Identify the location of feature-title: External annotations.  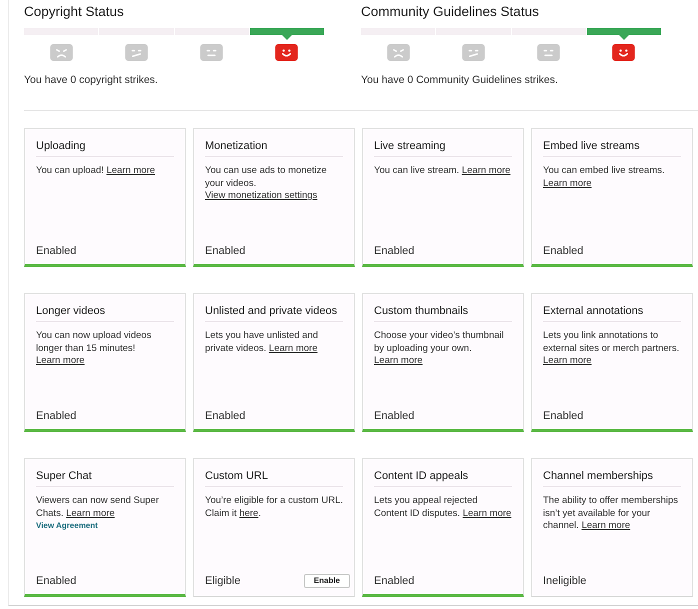
(612, 313).